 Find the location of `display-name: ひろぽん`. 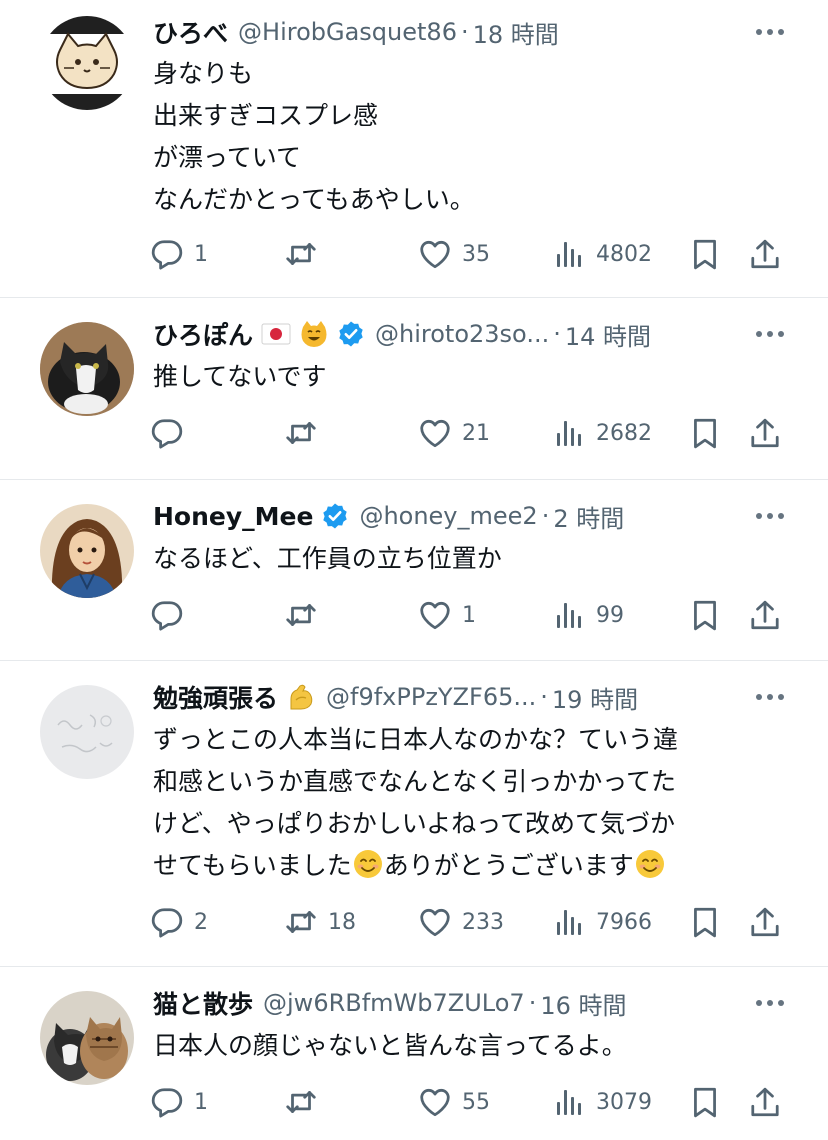

display-name: ひろぽん is located at coordinates (203, 334).